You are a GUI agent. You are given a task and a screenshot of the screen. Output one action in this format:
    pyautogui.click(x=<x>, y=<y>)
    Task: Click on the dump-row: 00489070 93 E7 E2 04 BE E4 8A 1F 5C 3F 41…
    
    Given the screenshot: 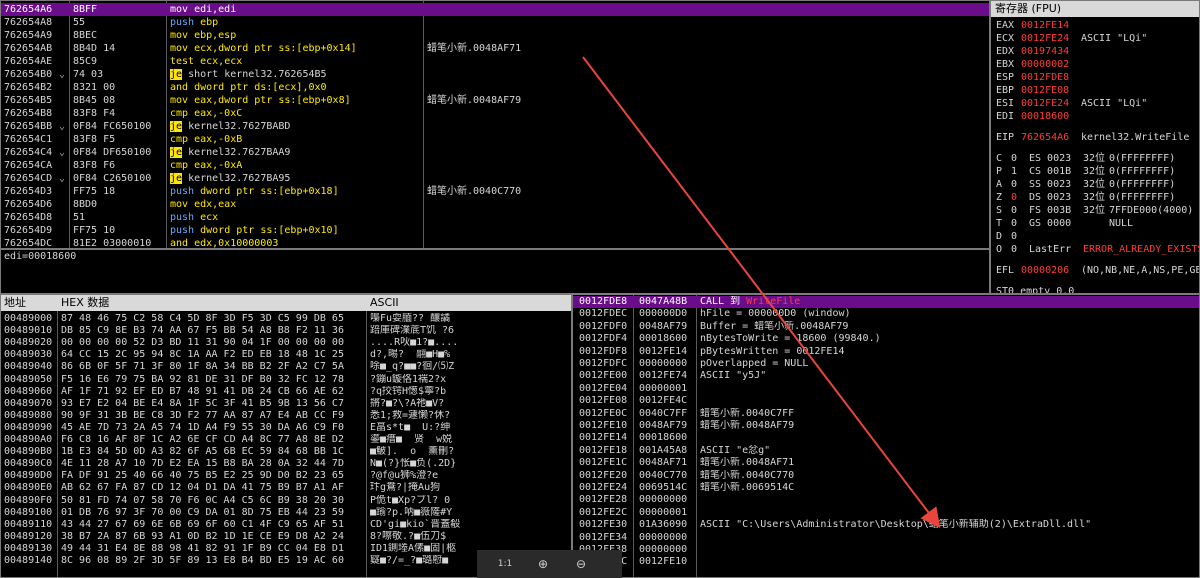 What is the action you would take?
    pyautogui.click(x=286, y=404)
    